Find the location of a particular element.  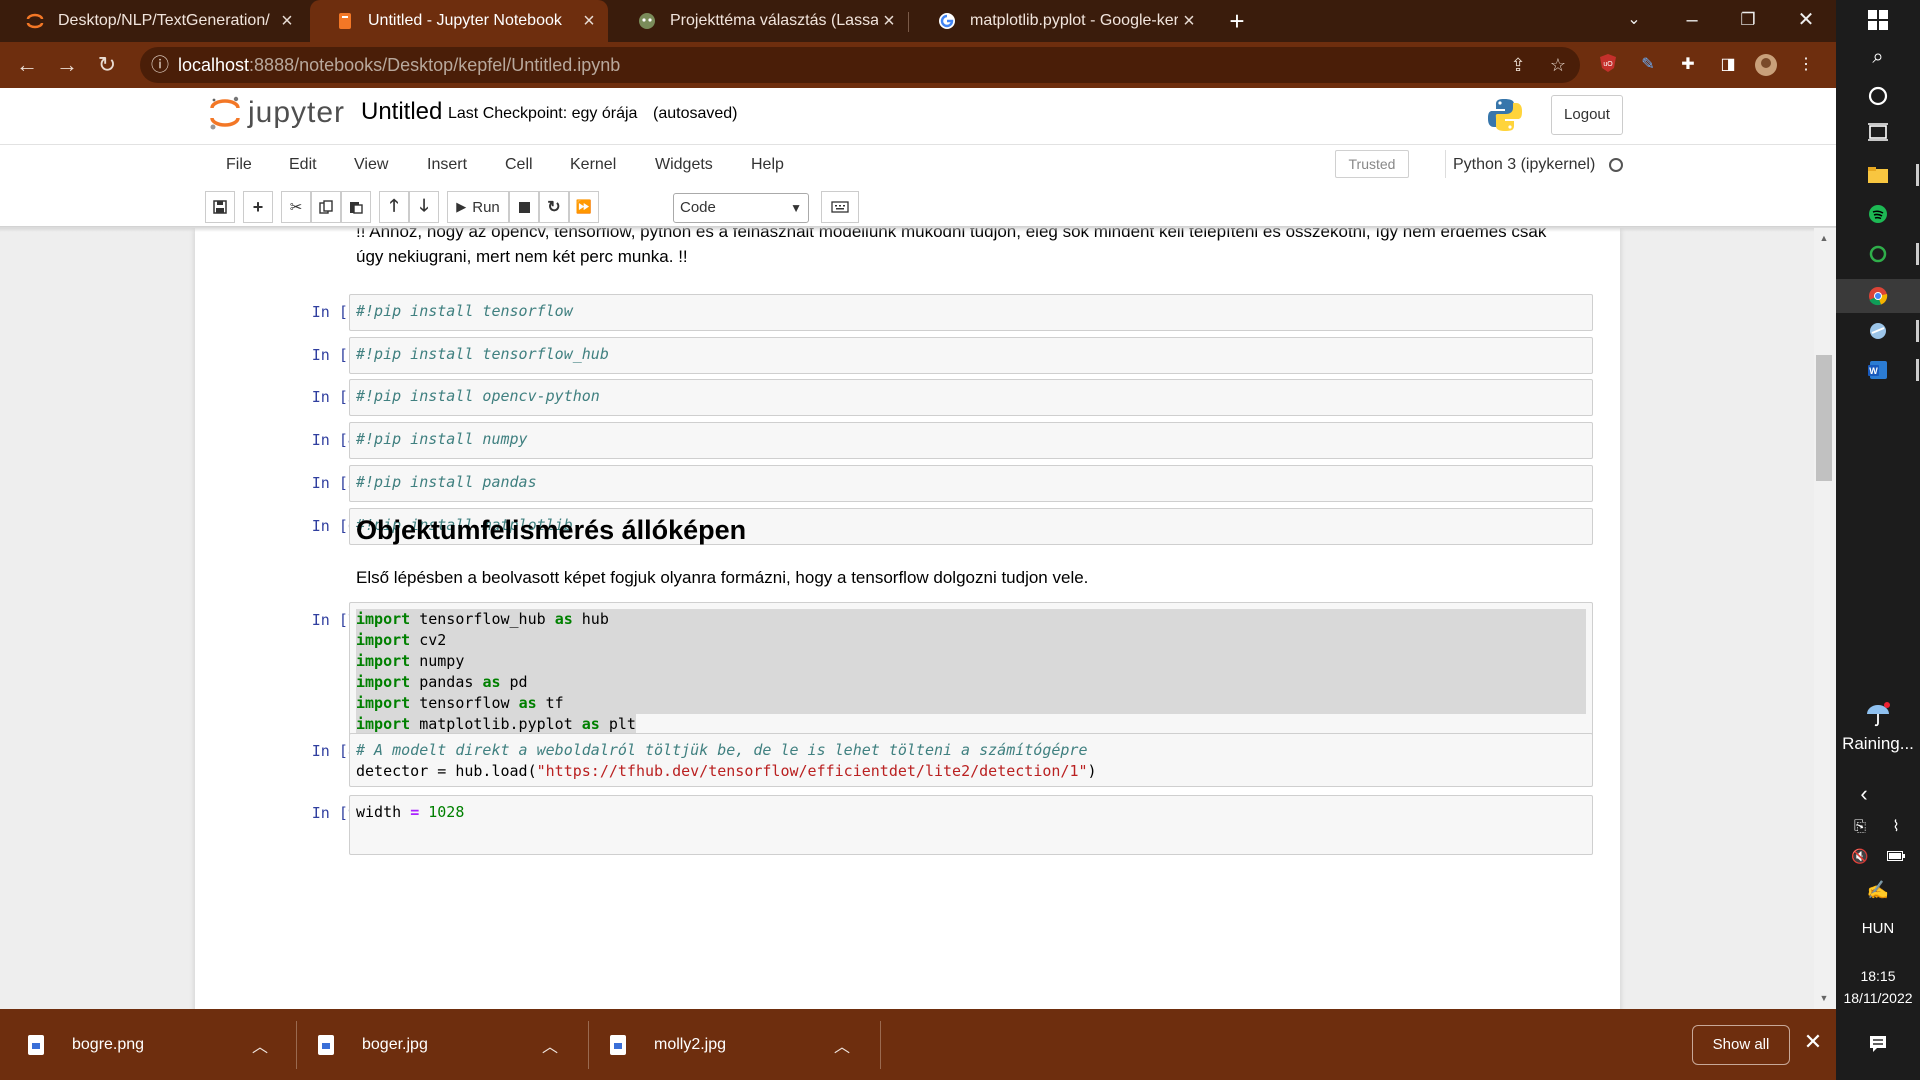

chrome-icon is located at coordinates (1878, 296).